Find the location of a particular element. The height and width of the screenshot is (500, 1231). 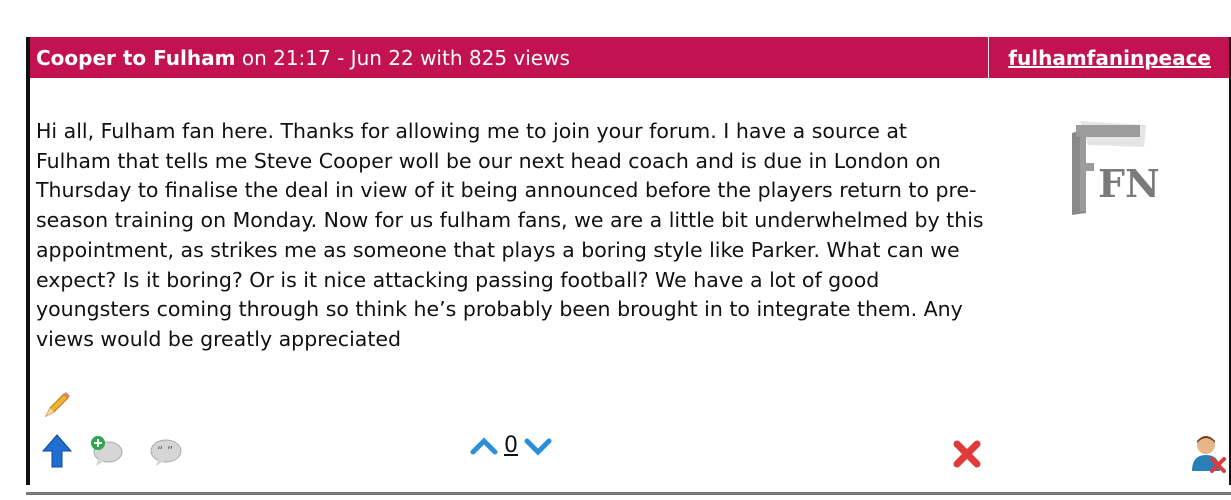

avatar: FN is located at coordinates (1110, 165).